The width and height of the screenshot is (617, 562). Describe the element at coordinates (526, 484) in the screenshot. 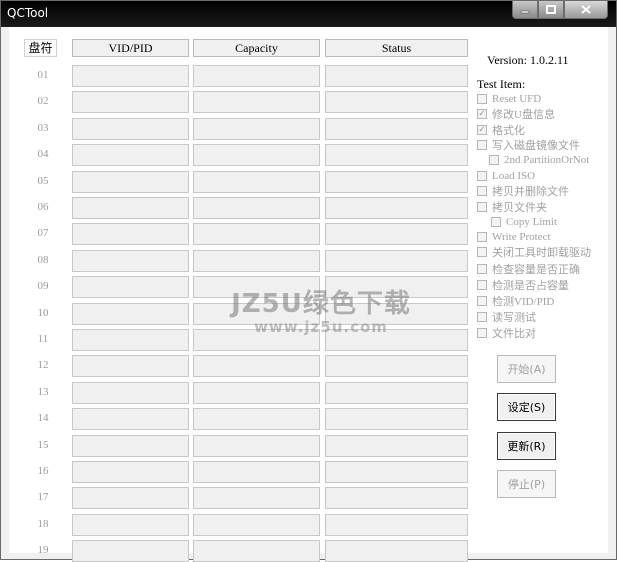

I see `stop-button: 停止(P)` at that location.